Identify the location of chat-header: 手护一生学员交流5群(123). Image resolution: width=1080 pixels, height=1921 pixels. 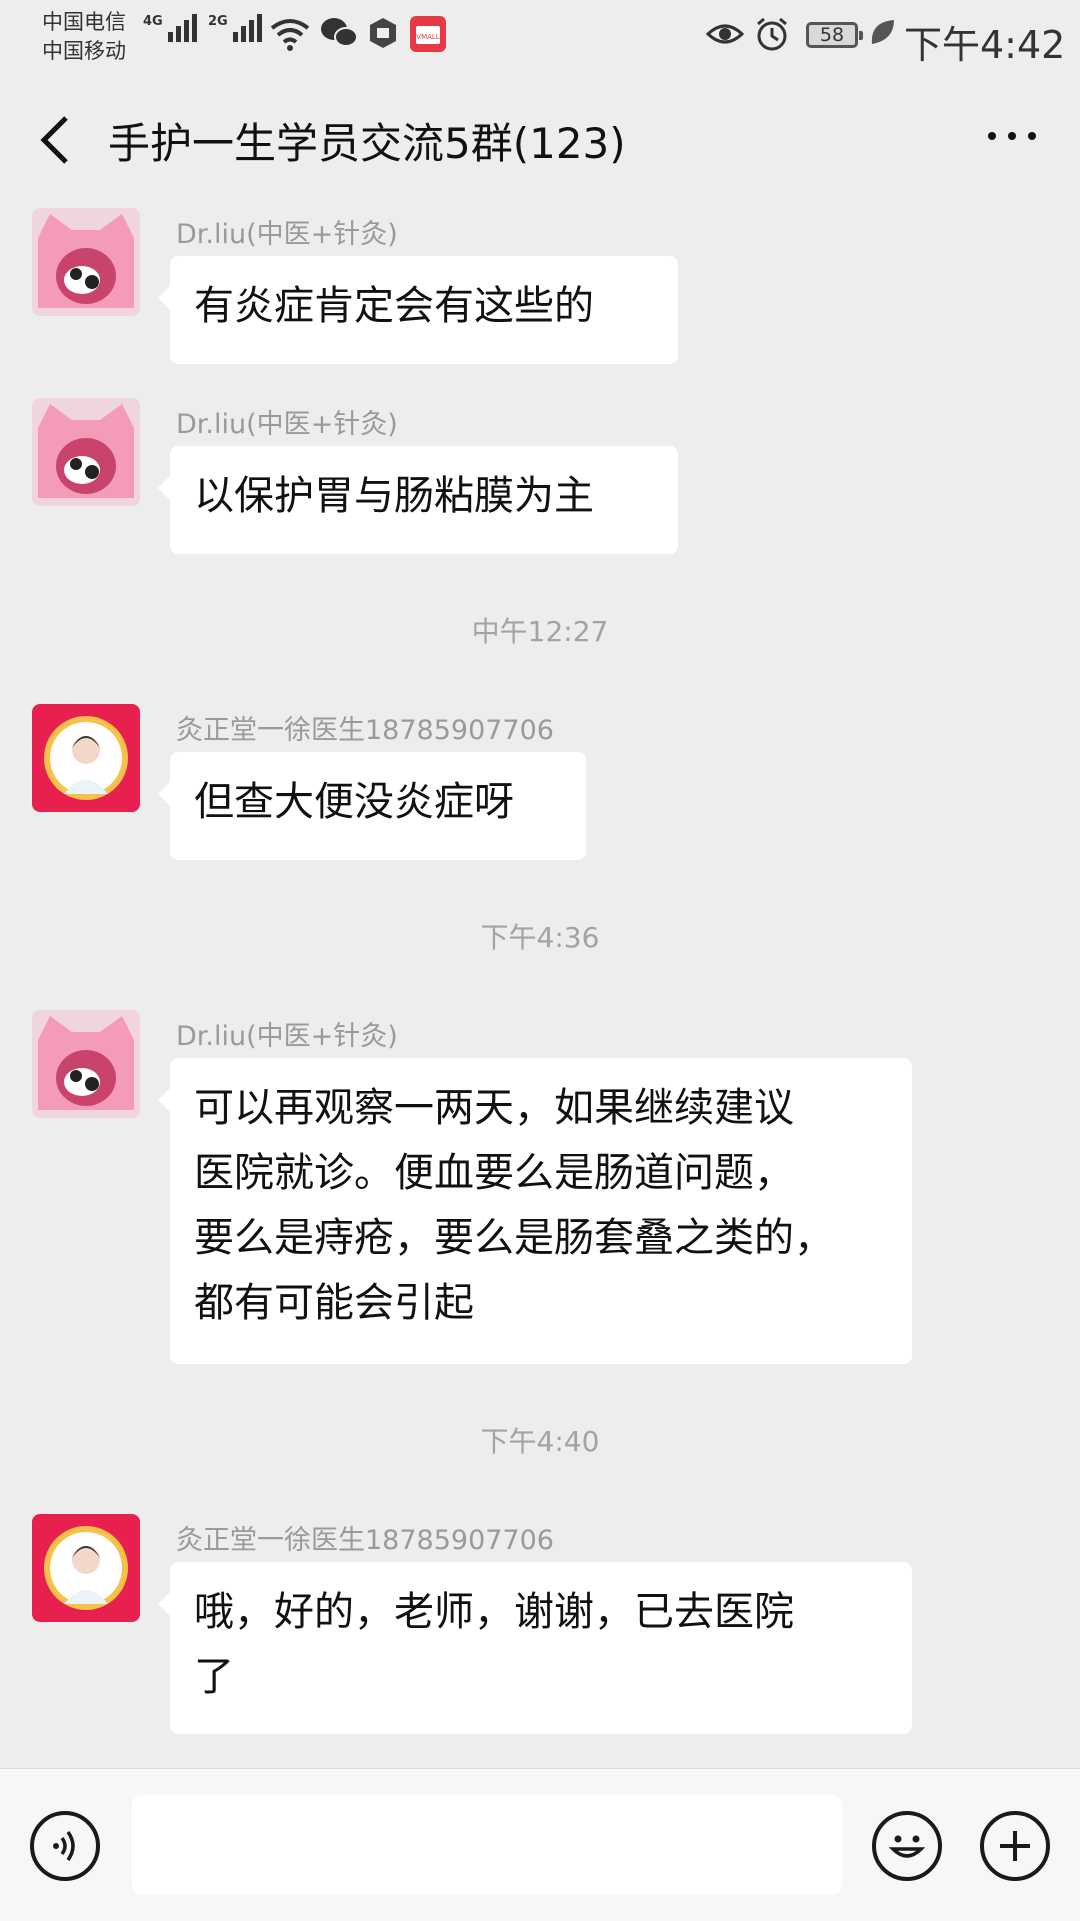
(540, 138).